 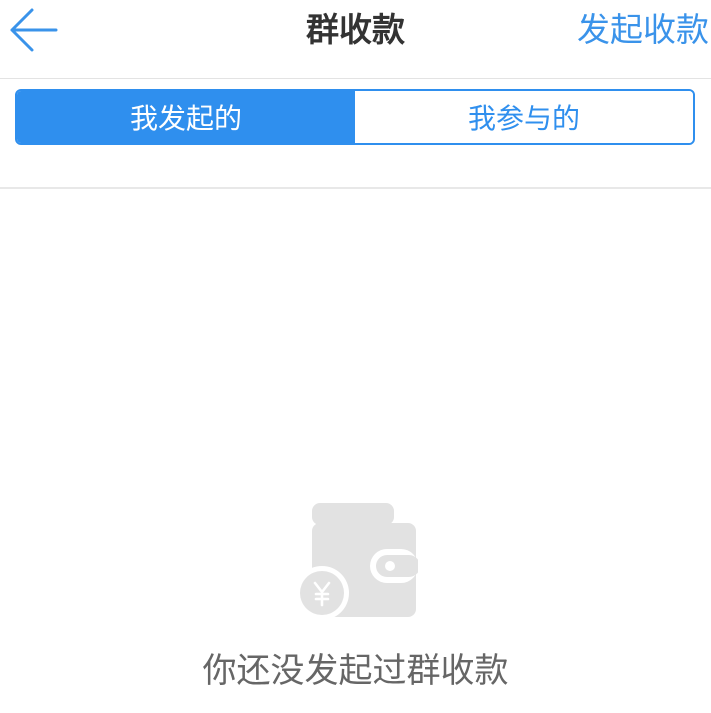 What do you see at coordinates (355, 39) in the screenshot?
I see `navigation-bar: 群收款 发起收款` at bounding box center [355, 39].